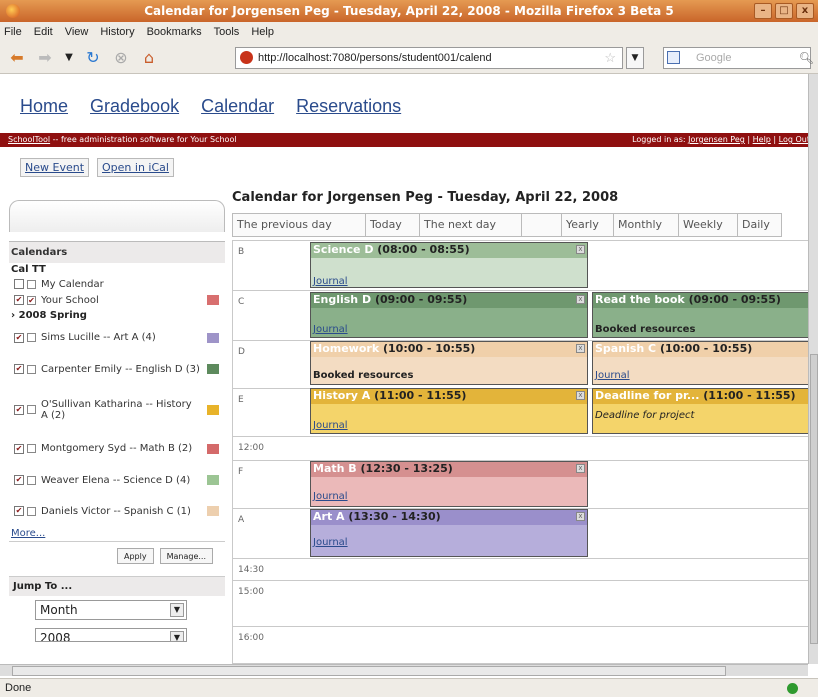  Describe the element at coordinates (449, 411) in the screenshot. I see `event-history: History A (11:00 - 11:55) x Journal` at that location.